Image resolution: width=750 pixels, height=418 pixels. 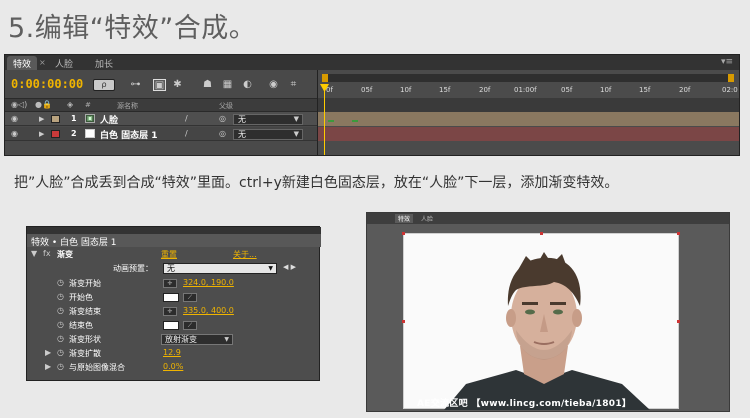 I want to click on motion-blur-icon: ◐, so click(x=247, y=85).